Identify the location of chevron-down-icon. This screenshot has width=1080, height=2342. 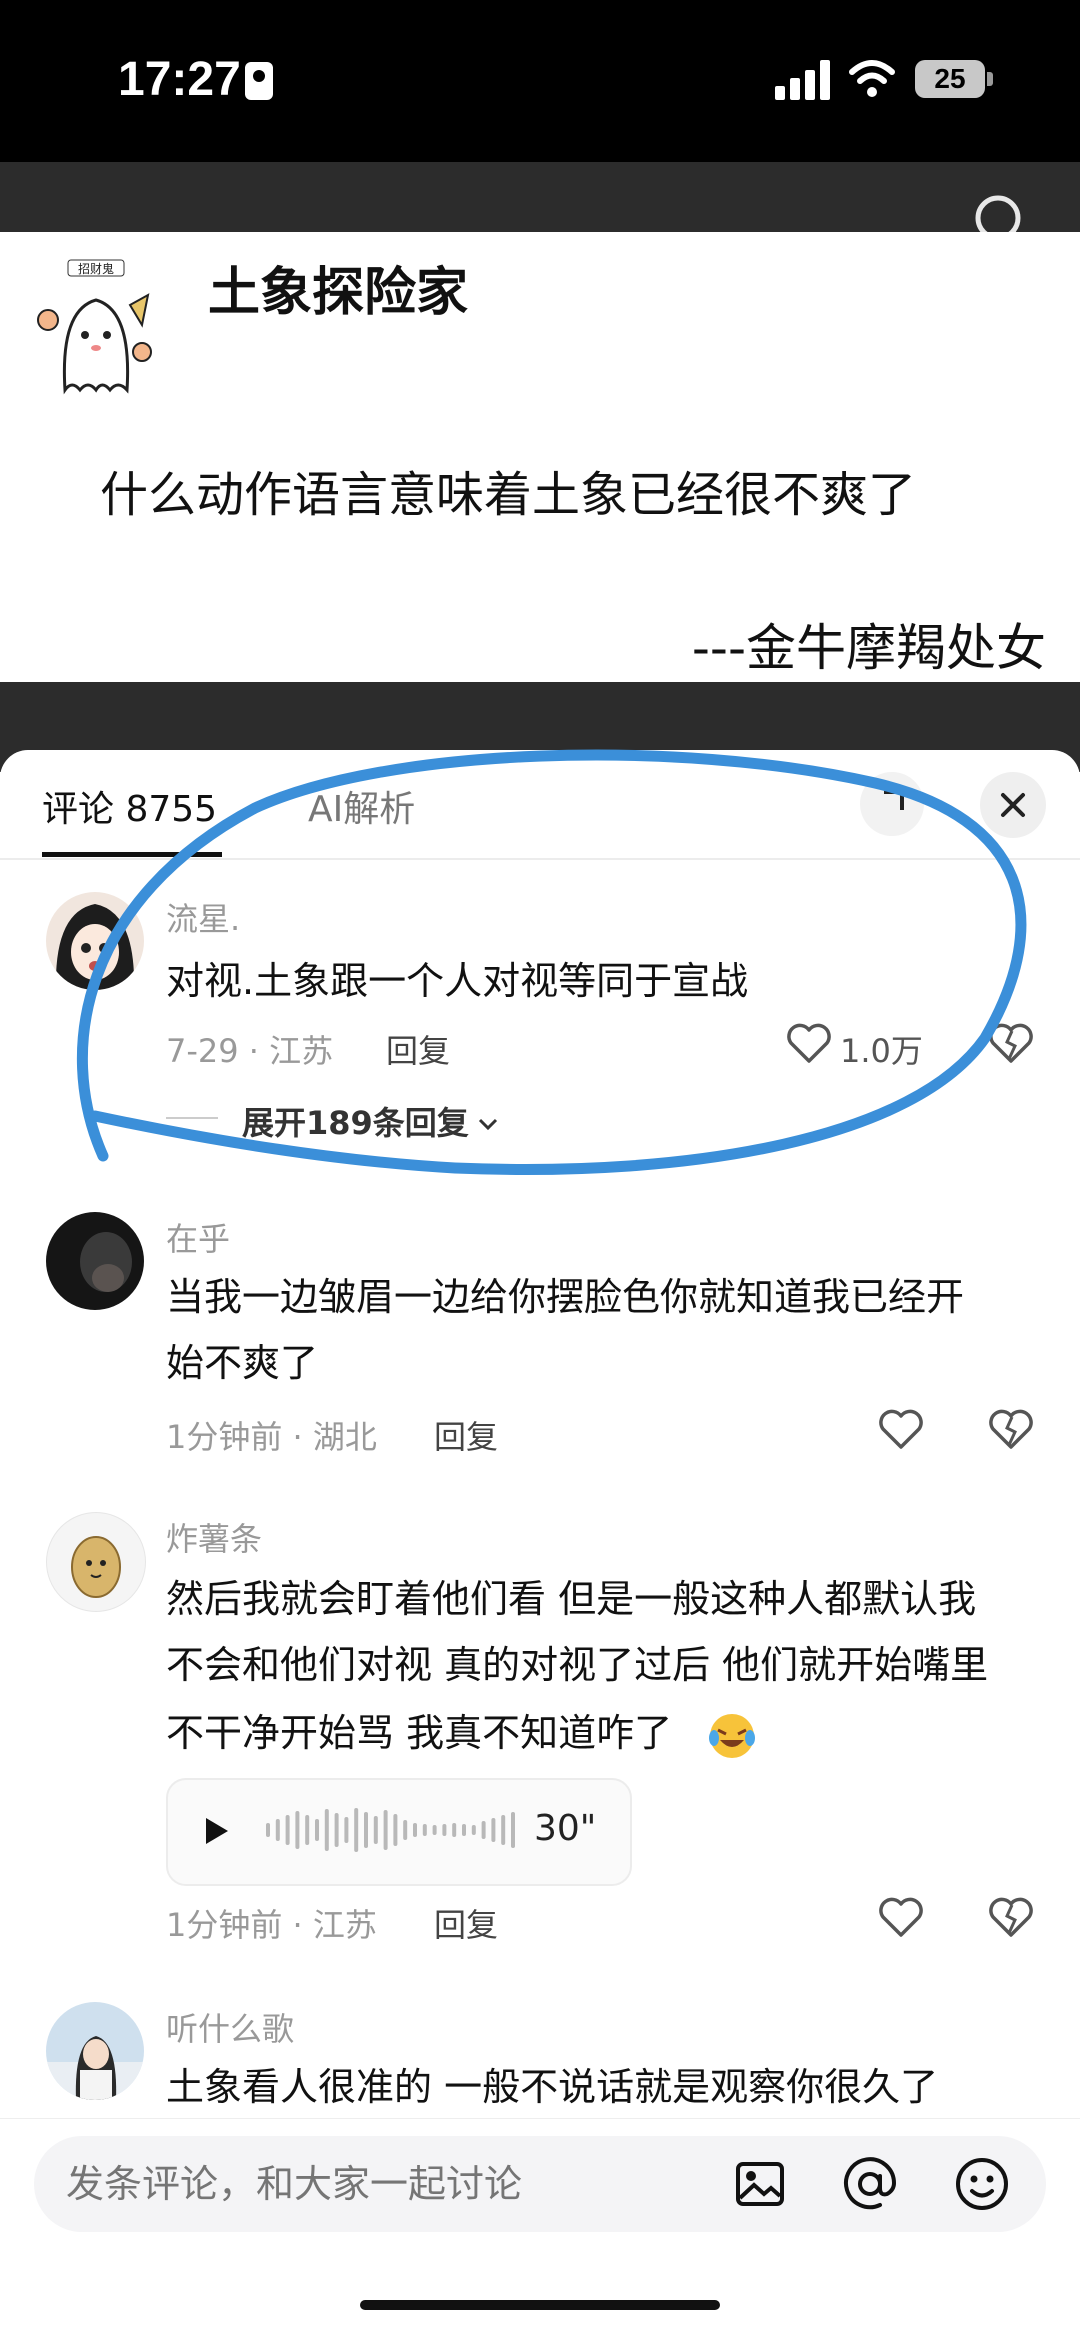
(487, 1124).